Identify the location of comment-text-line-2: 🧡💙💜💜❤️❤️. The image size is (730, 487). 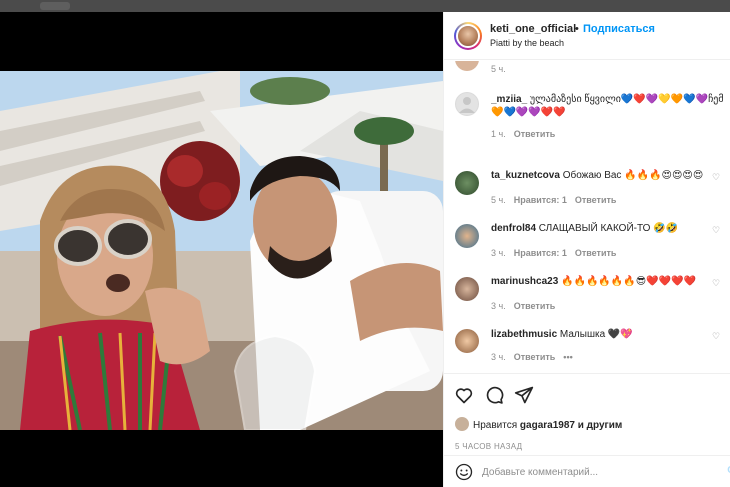
(528, 112).